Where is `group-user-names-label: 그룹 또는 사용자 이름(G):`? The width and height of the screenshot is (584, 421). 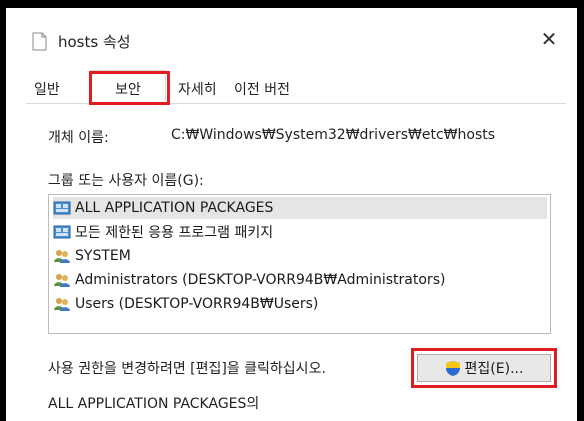
group-user-names-label: 그룹 또는 사용자 이름(G): is located at coordinates (126, 181).